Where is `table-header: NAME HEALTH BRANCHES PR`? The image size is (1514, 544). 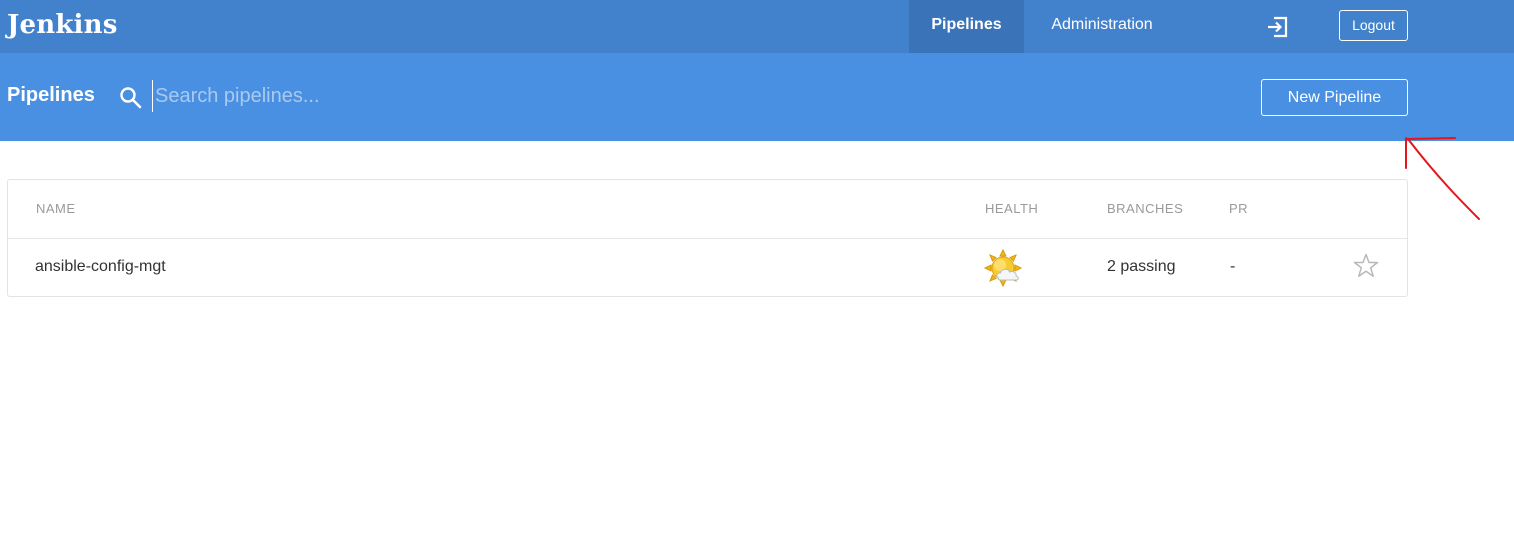
table-header: NAME HEALTH BRANCHES PR is located at coordinates (707, 209).